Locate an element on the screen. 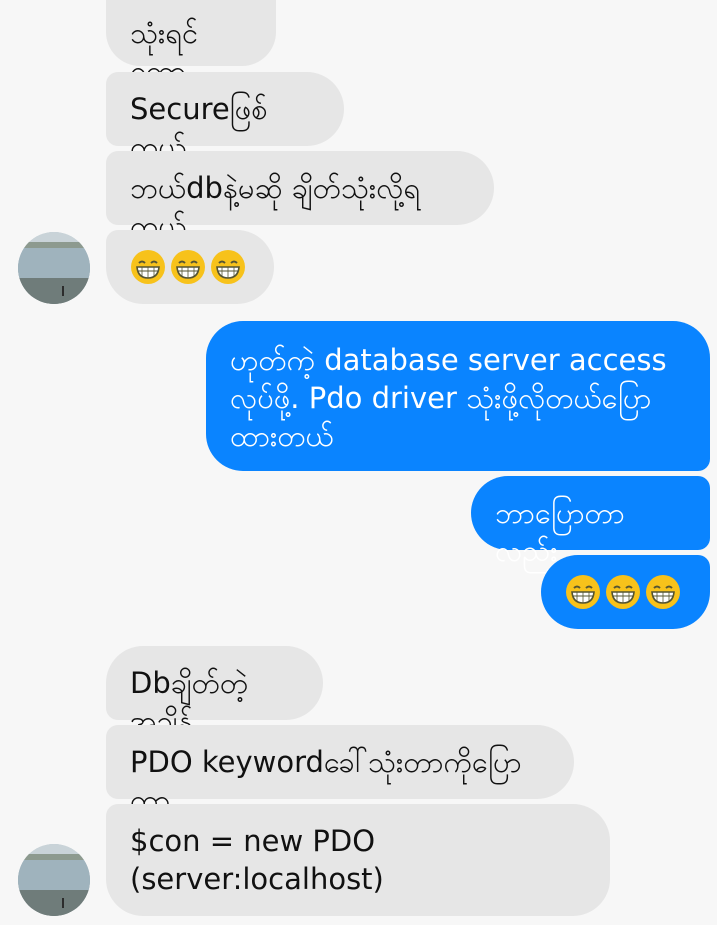  message-bubble-outgoing: ဘာပြောတာလည်း is located at coordinates (590, 522).